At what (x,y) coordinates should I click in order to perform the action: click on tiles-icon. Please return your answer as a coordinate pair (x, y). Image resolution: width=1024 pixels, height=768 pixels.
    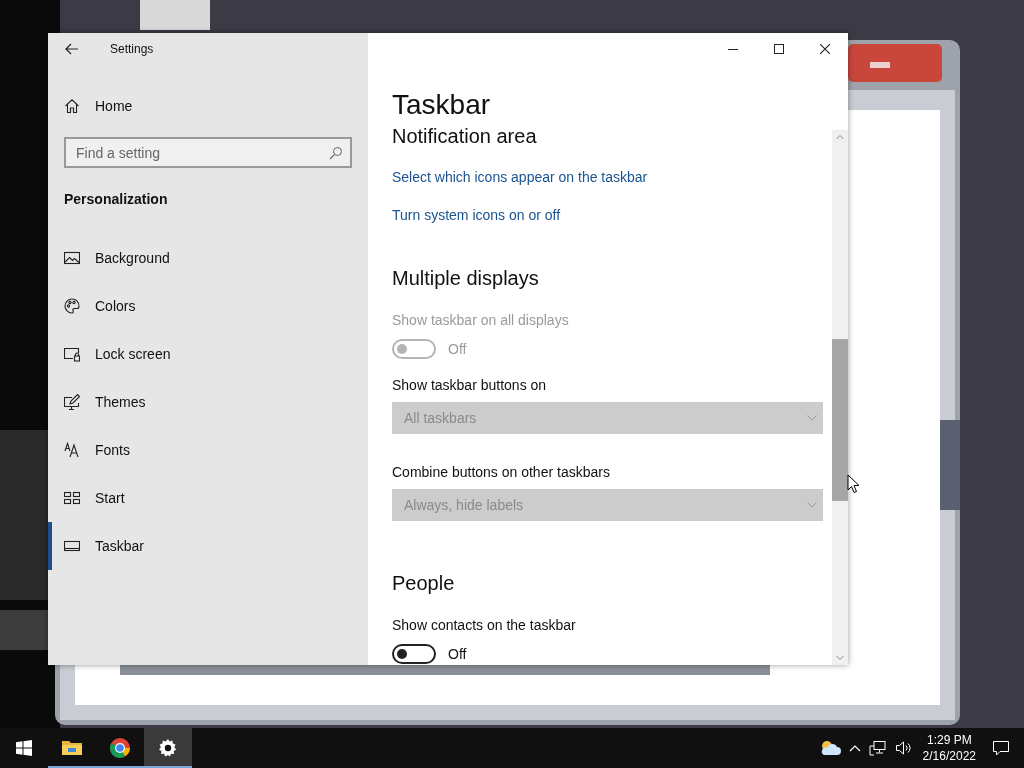
    Looking at the image, I should click on (72, 498).